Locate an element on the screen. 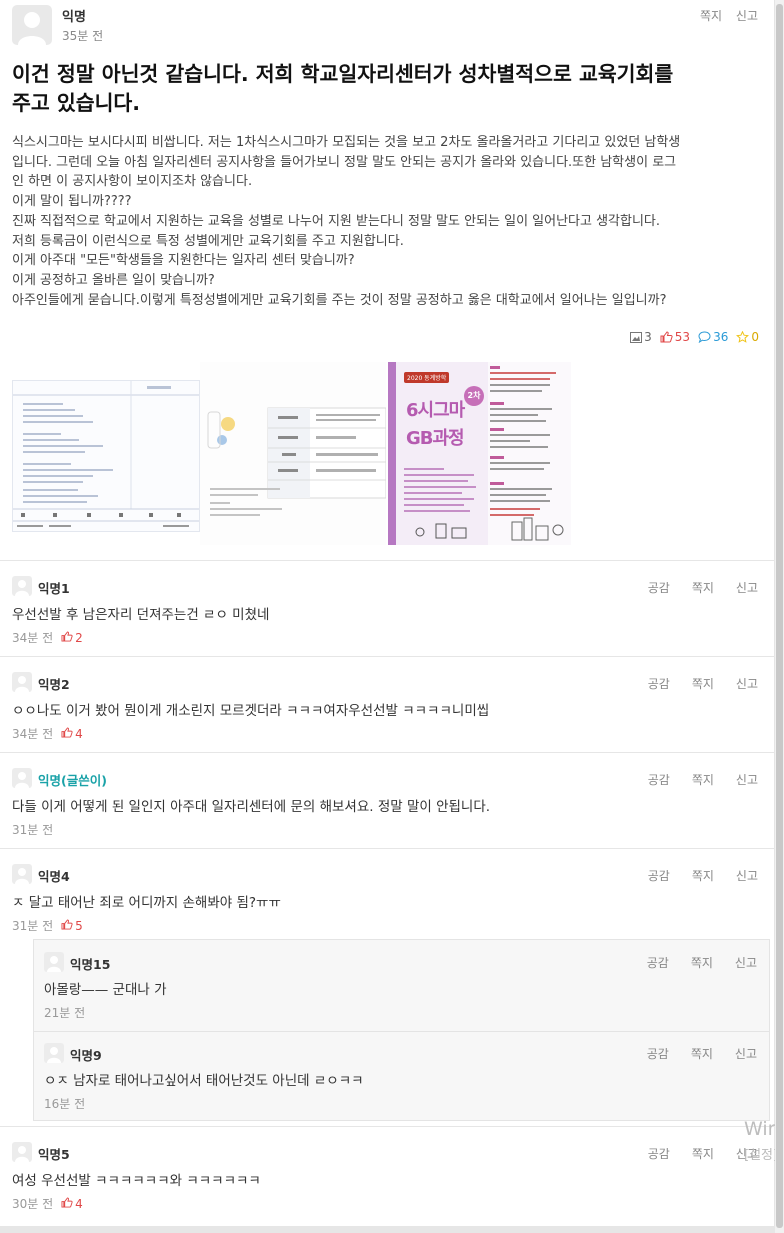  poster-main: 2020 동계방학 2차 6시그마 GB과정 is located at coordinates (438, 453).